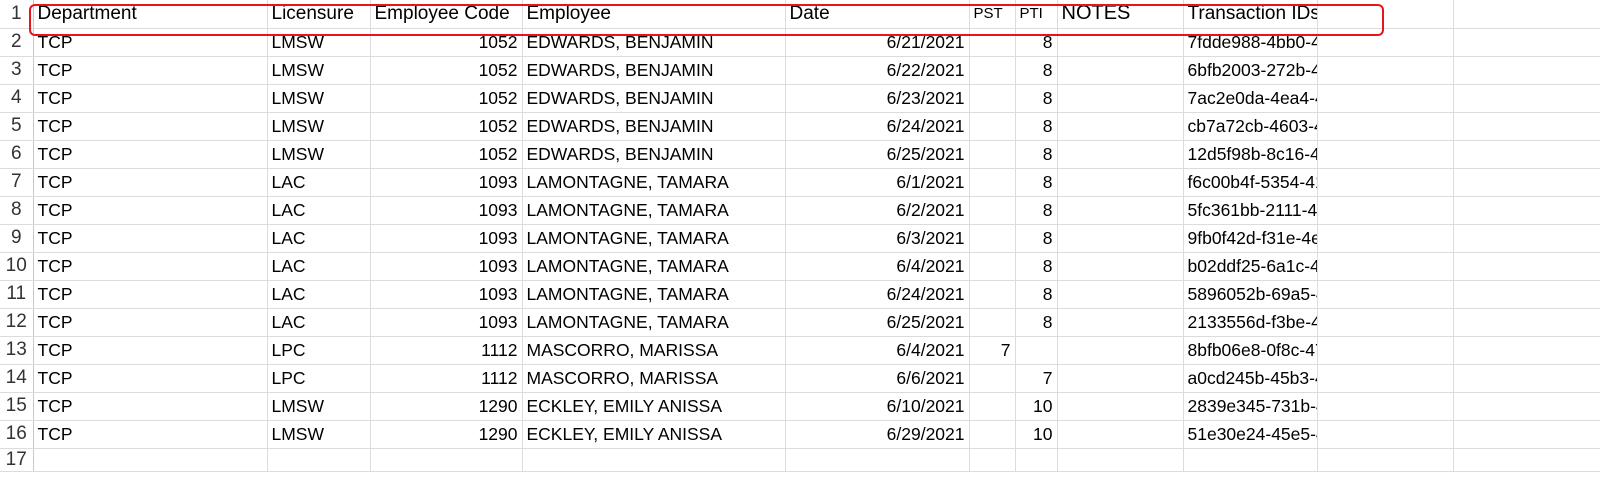  Describe the element at coordinates (446, 460) in the screenshot. I see `cell-employee-code` at that location.